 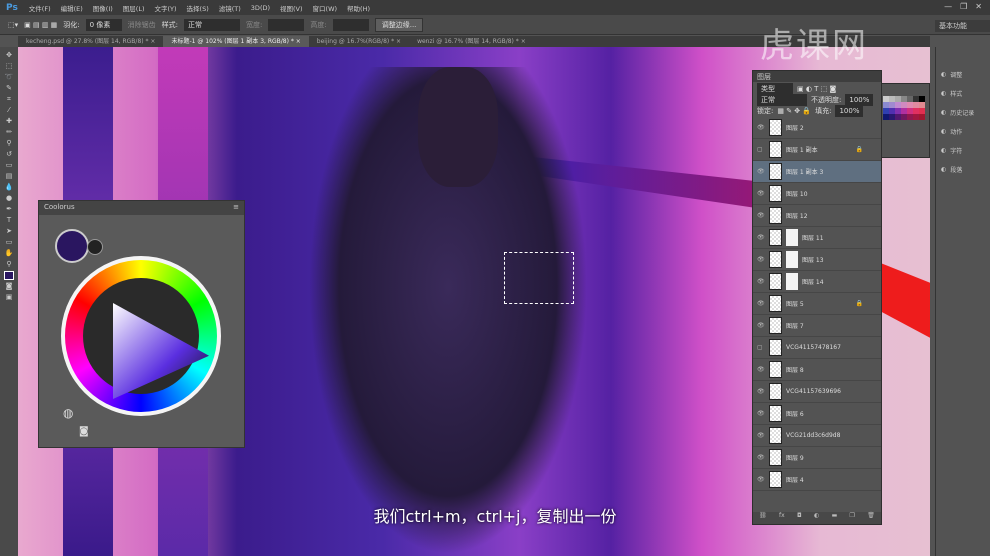 What do you see at coordinates (816, 89) in the screenshot?
I see `filter-icons: ▣ ◐ T ⬚ ◙` at bounding box center [816, 89].